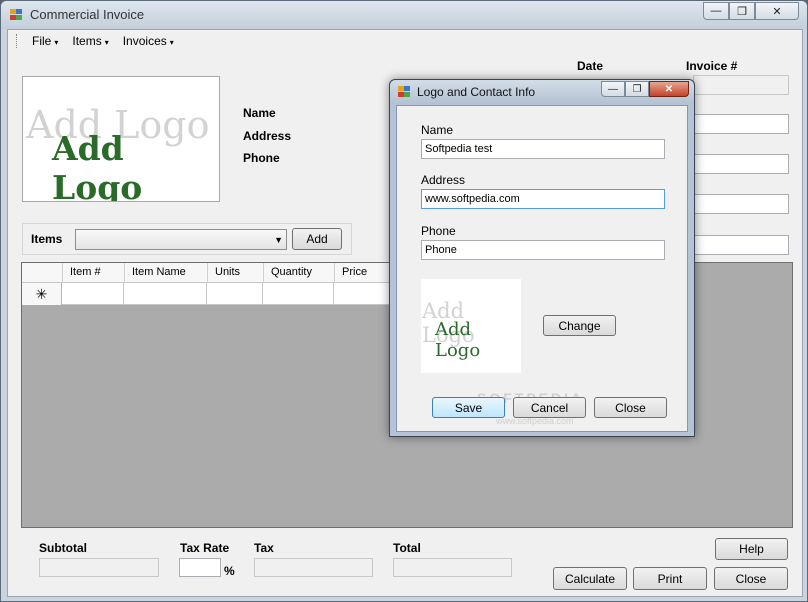 The height and width of the screenshot is (602, 808). I want to click on dialog-titlebar: Logo and Contact Info — ❐ ✕, so click(542, 92).